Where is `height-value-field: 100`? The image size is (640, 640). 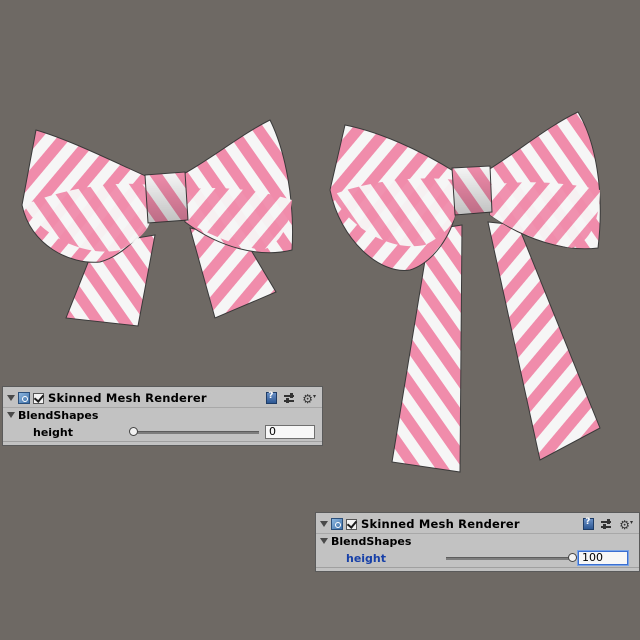 height-value-field: 100 is located at coordinates (603, 558).